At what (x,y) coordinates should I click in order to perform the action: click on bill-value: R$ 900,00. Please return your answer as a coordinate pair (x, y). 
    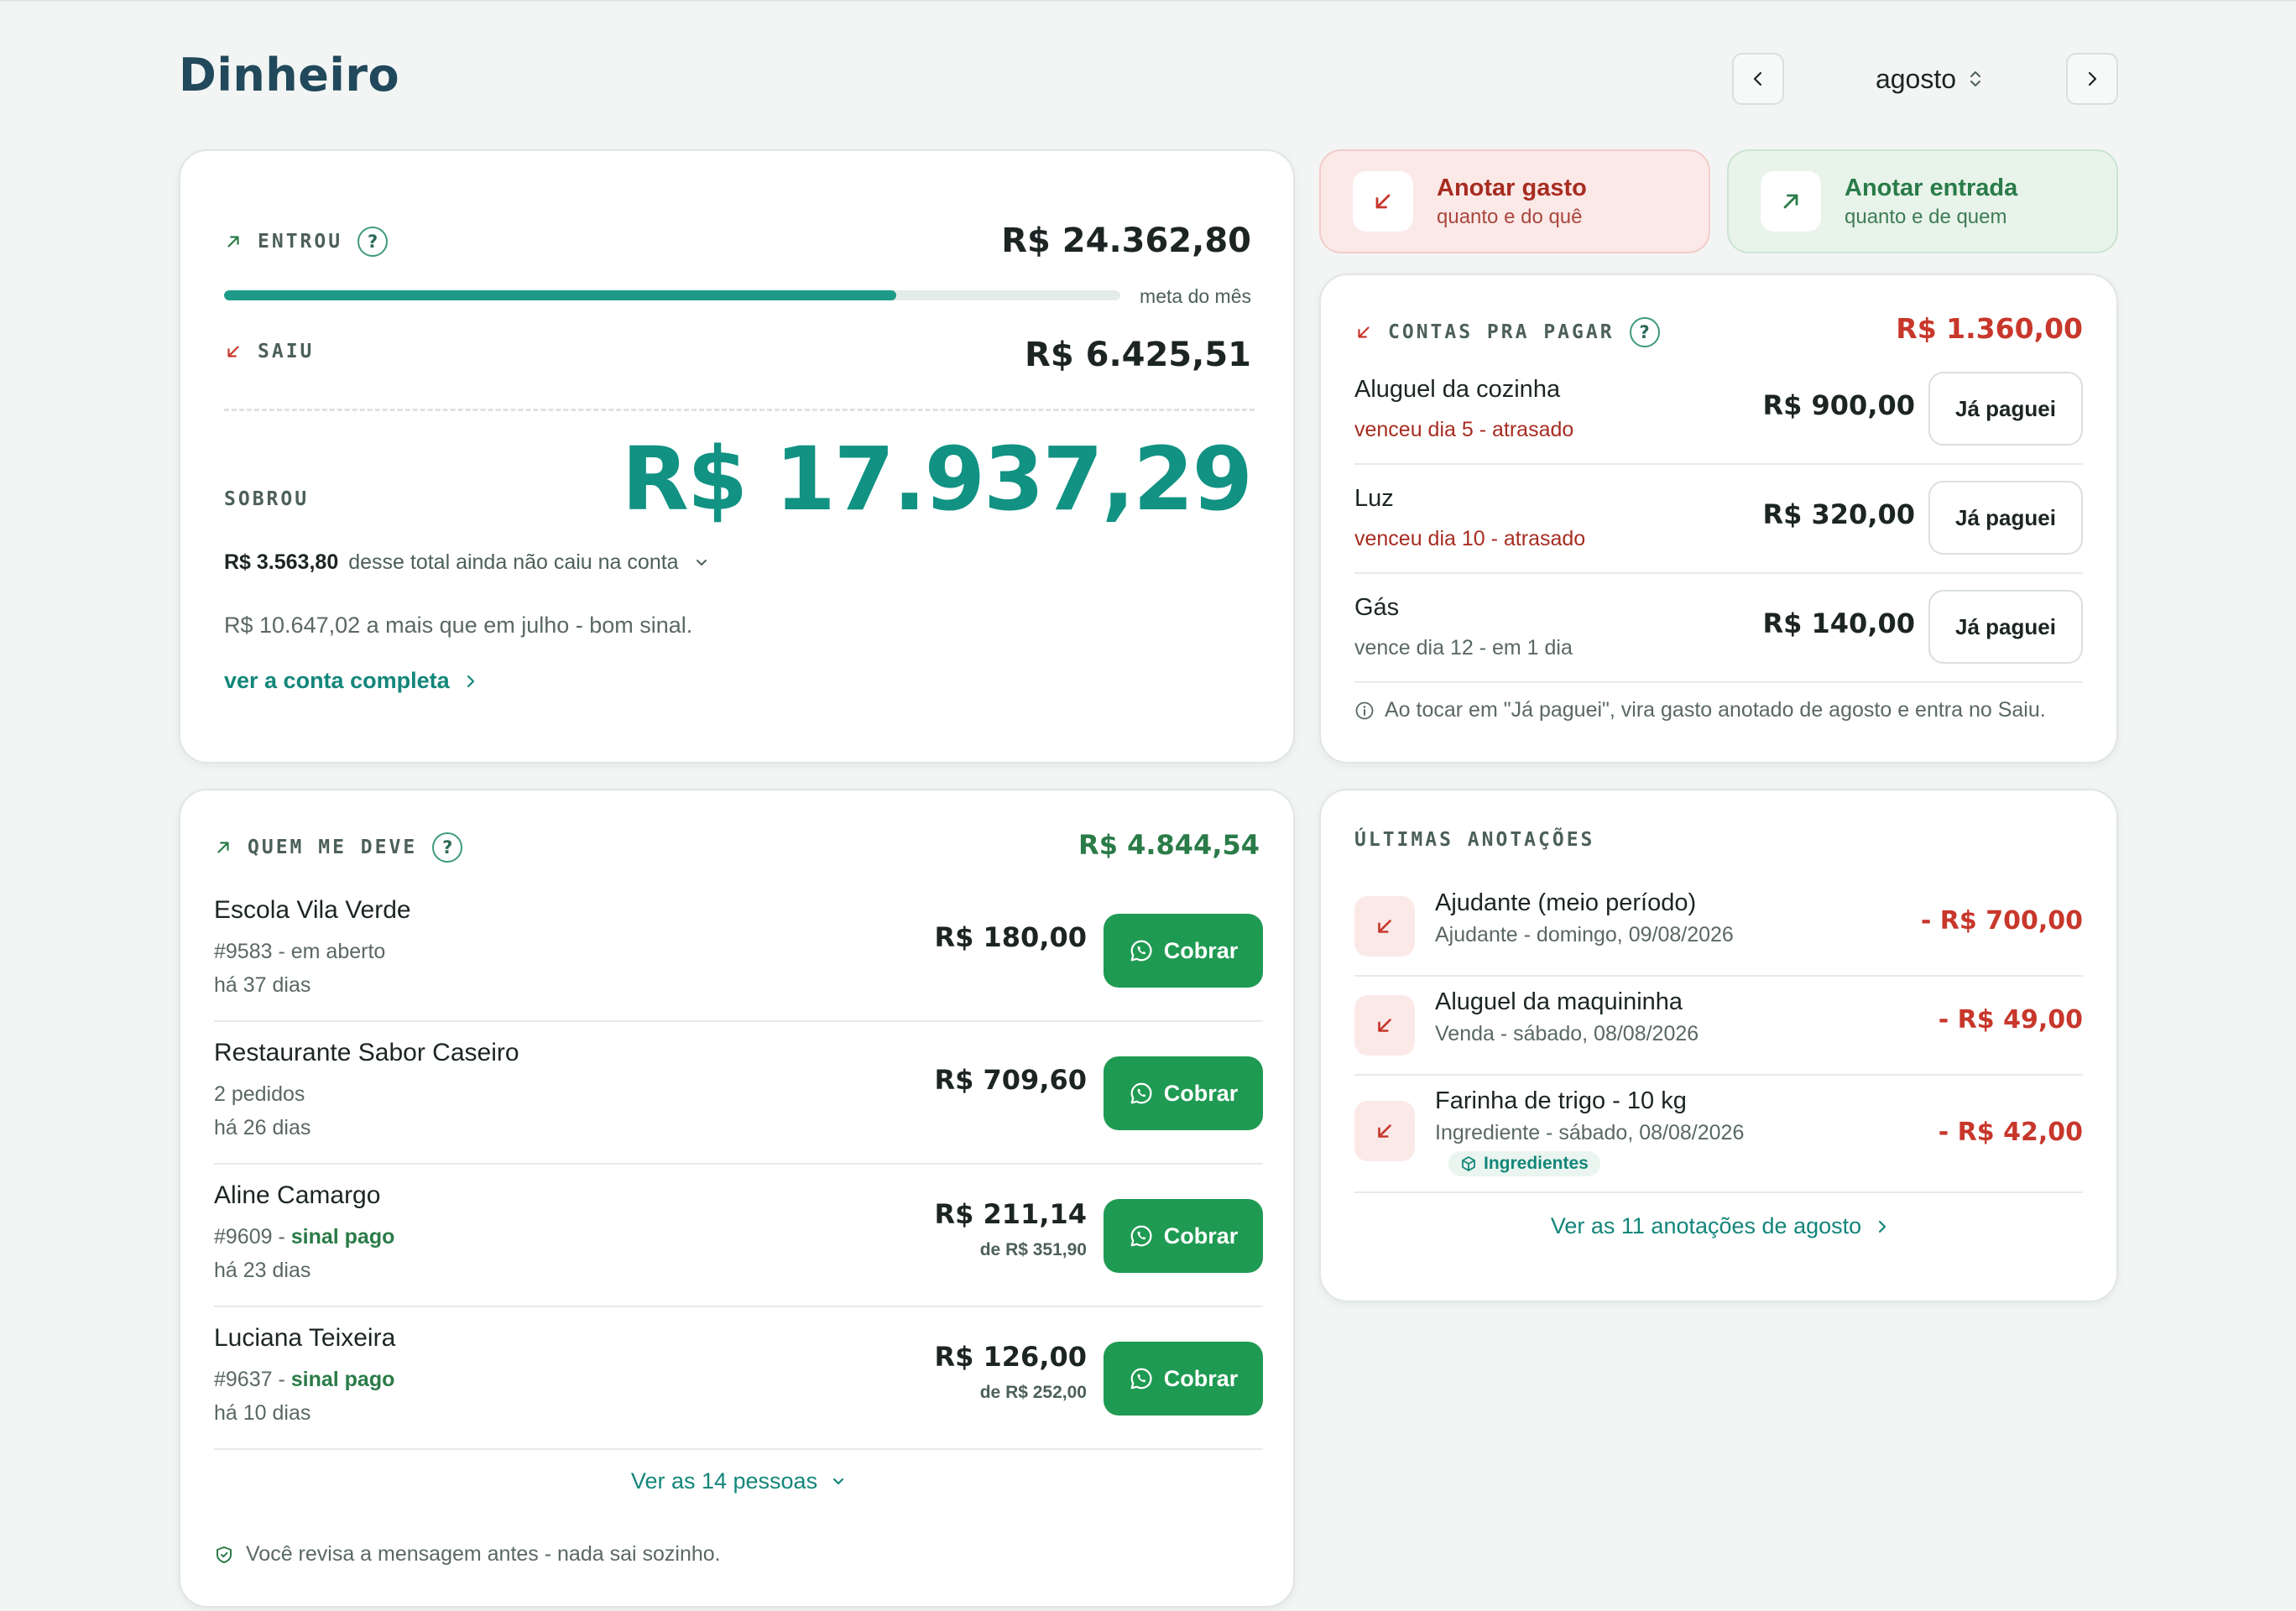
    Looking at the image, I should click on (1838, 405).